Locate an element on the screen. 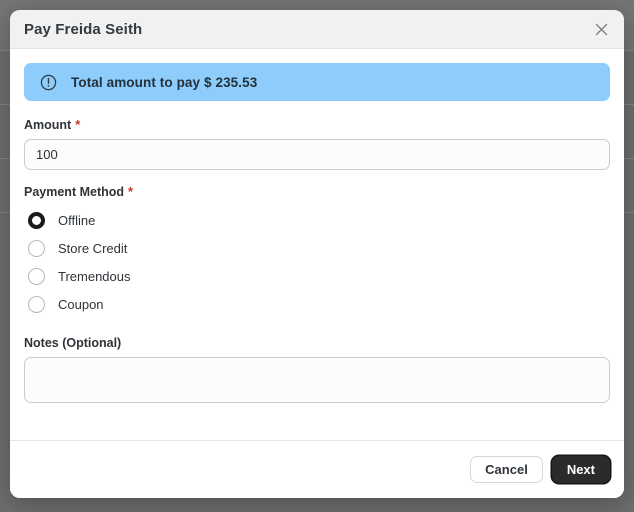 This screenshot has width=634, height=512. radio-option-tremendous: Tremendous is located at coordinates (317, 276).